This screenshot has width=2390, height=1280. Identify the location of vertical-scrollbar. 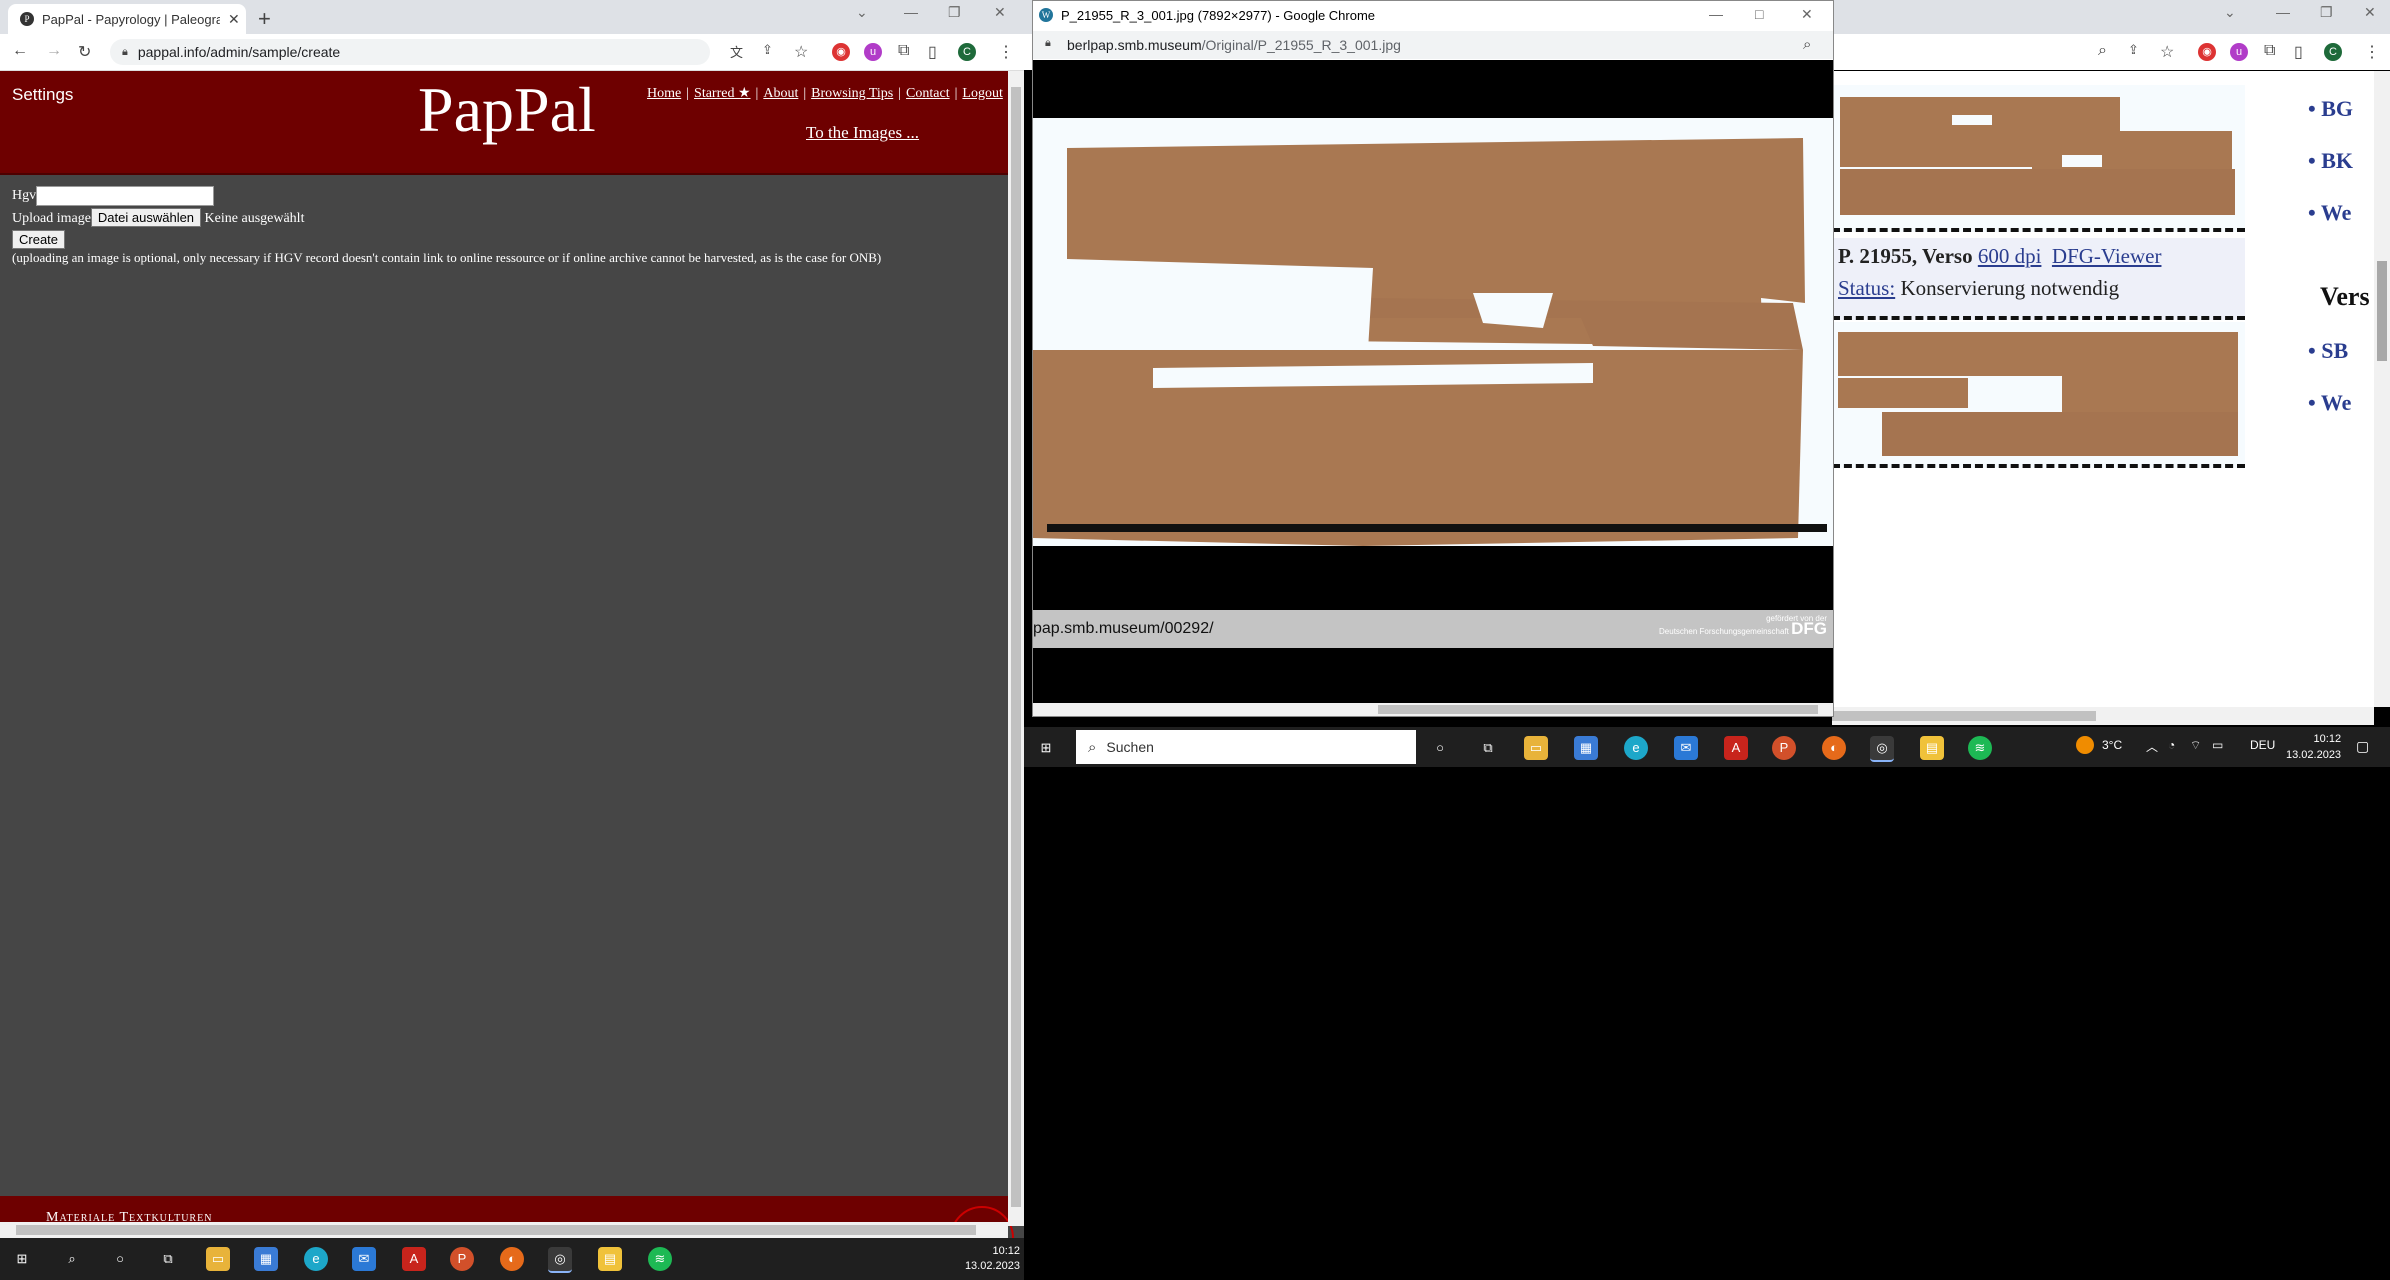
(2382, 389).